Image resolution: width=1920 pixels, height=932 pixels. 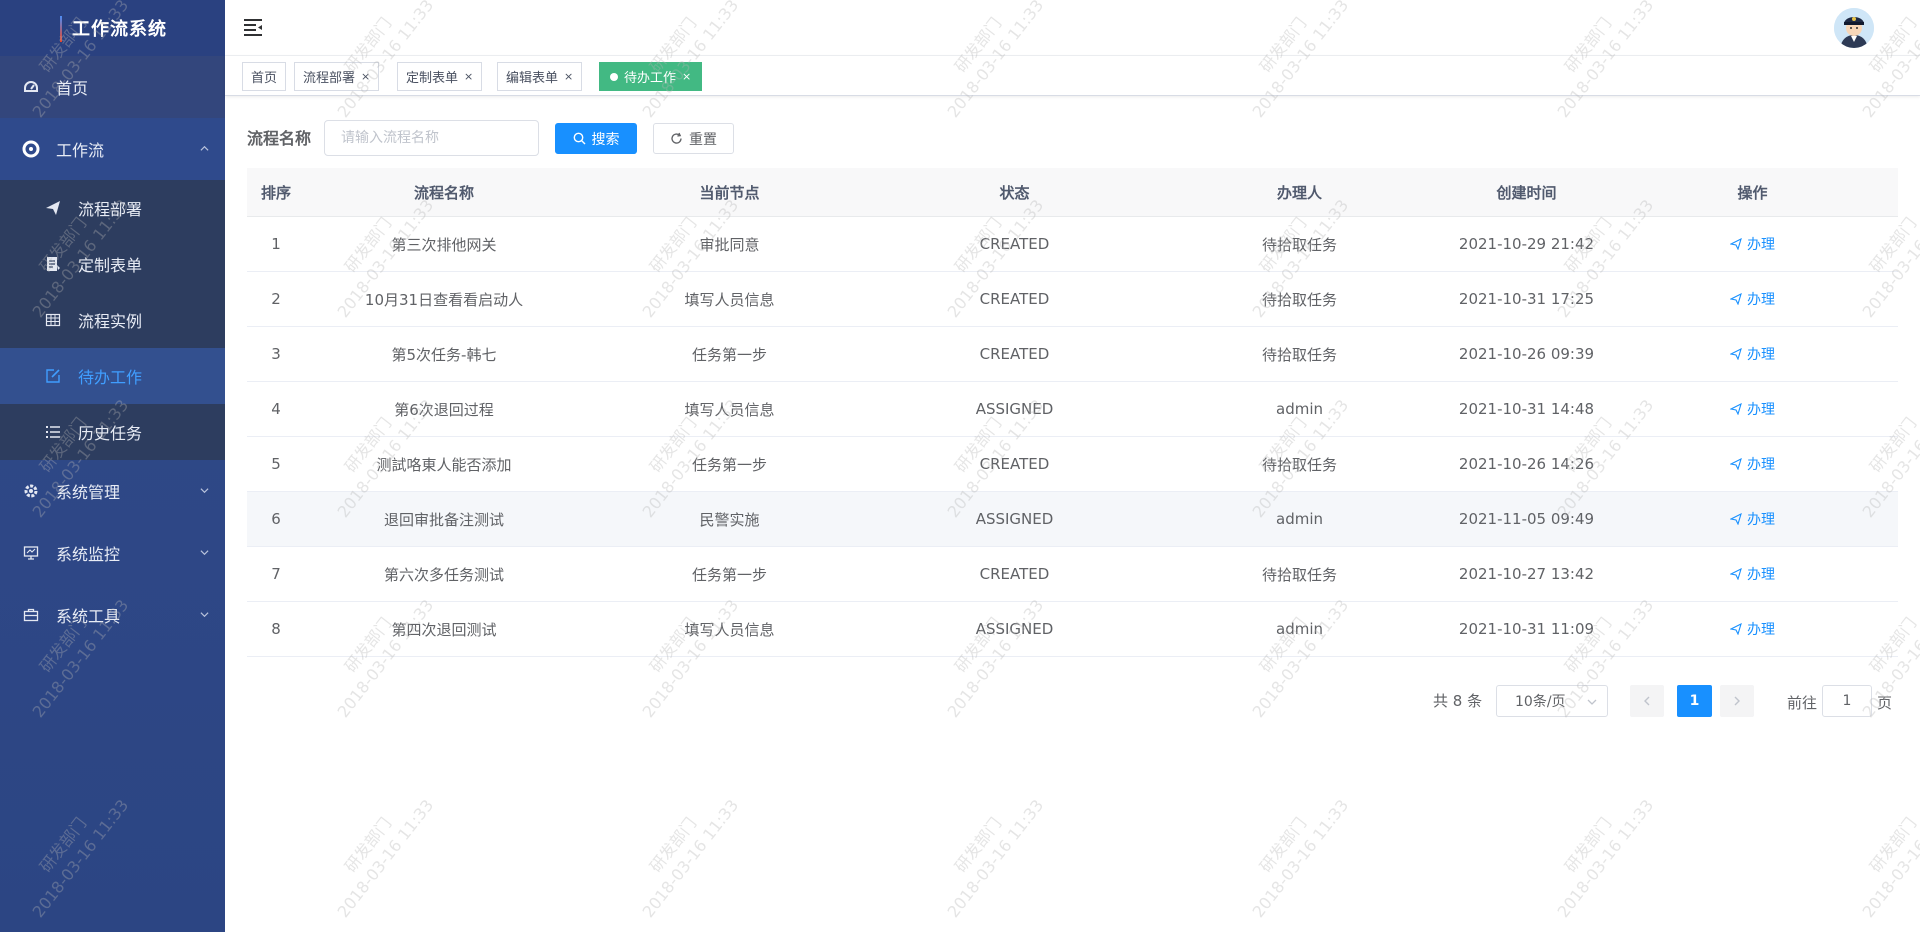 I want to click on tag-edit-form: 编辑表单 ×, so click(x=540, y=76).